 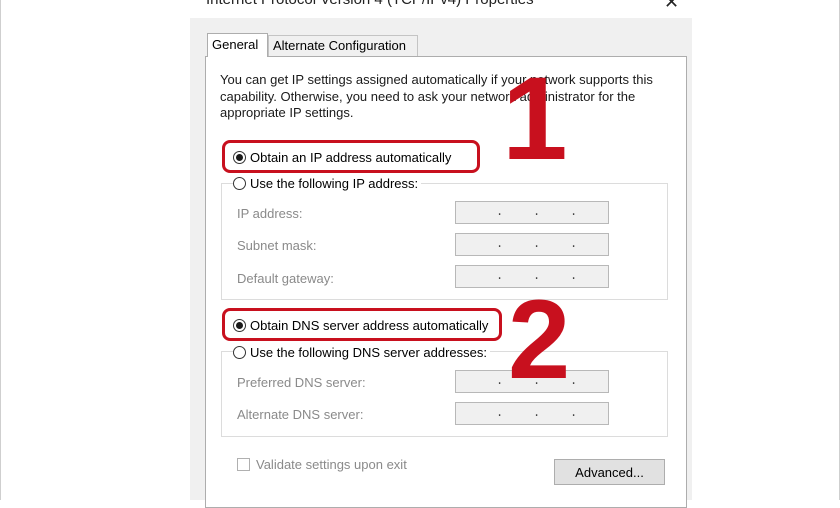 I want to click on highlight-box-dns-auto, so click(x=362, y=324).